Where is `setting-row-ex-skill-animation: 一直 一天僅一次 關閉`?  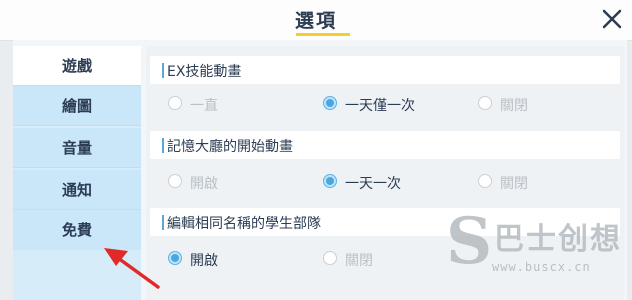 setting-row-ex-skill-animation: 一直 一天僅一次 關閉 is located at coordinates (385, 113).